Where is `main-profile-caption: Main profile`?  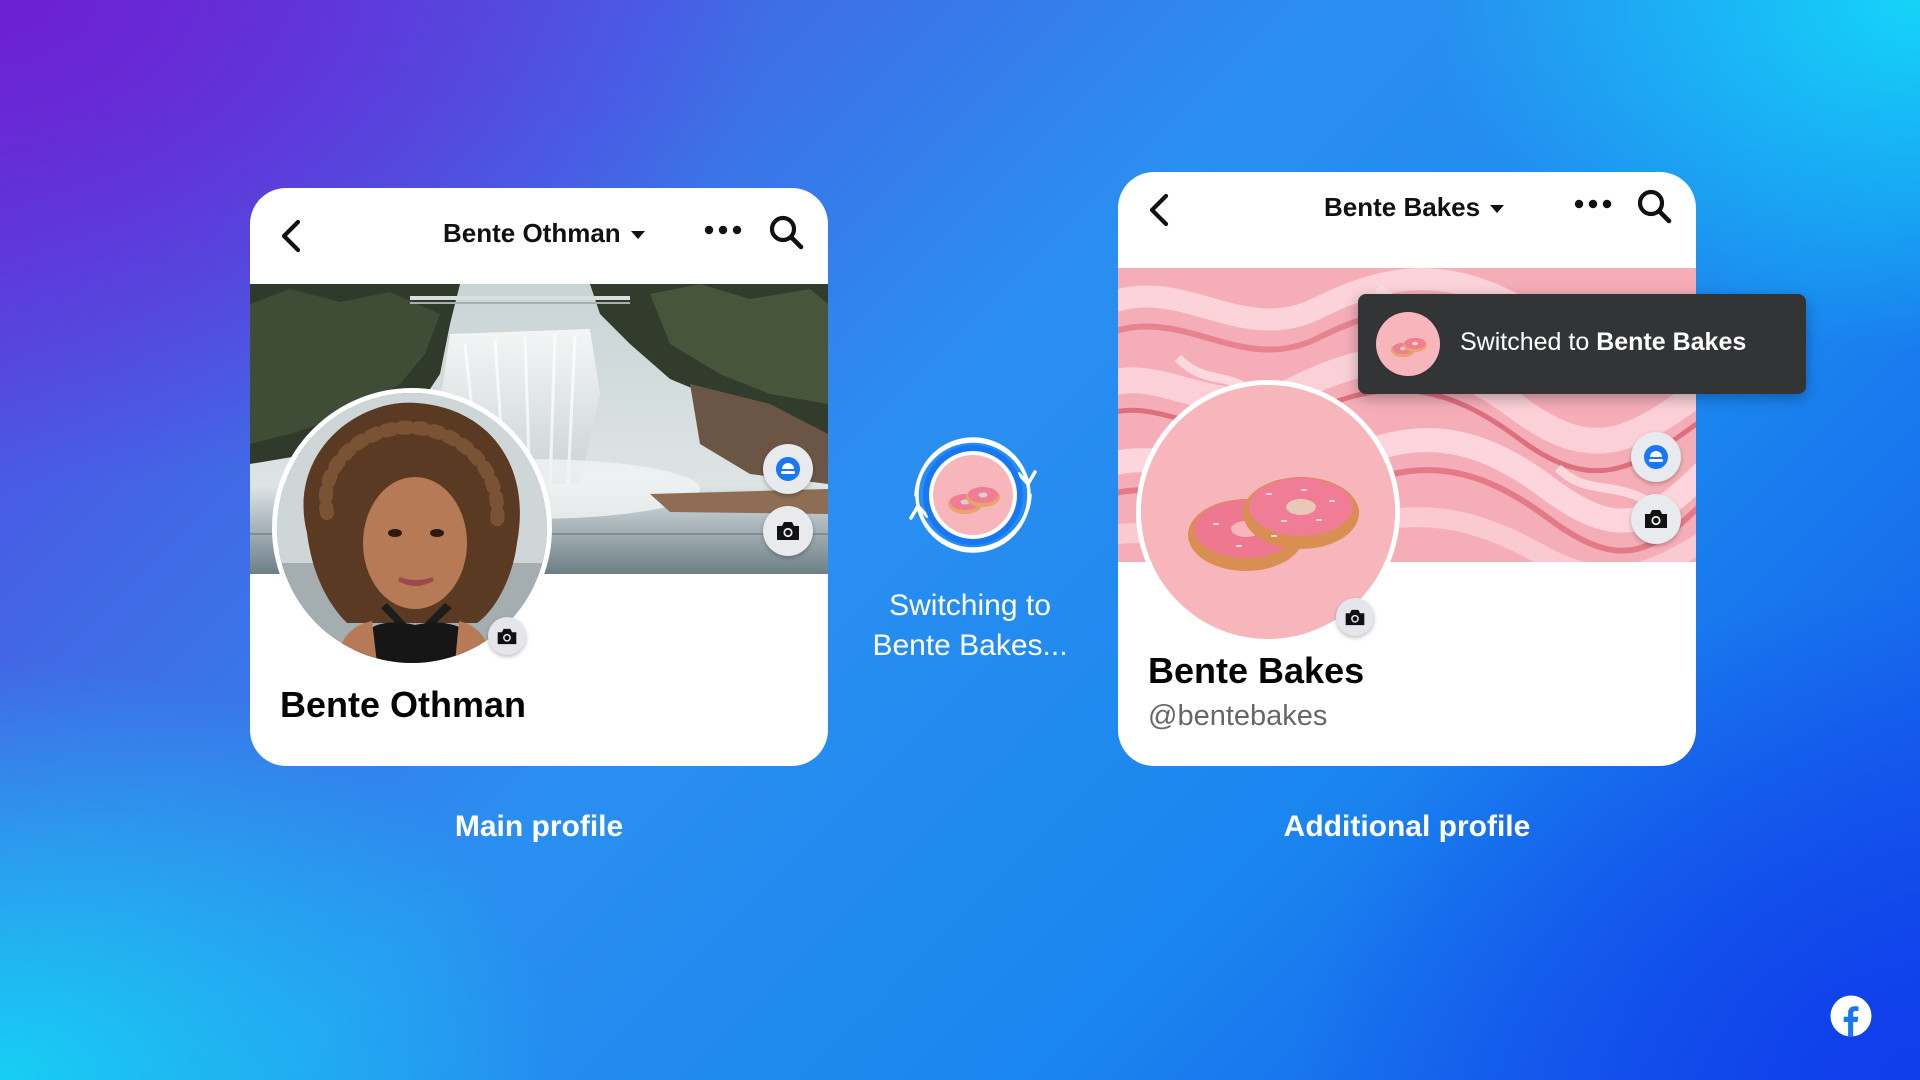
main-profile-caption: Main profile is located at coordinates (539, 826).